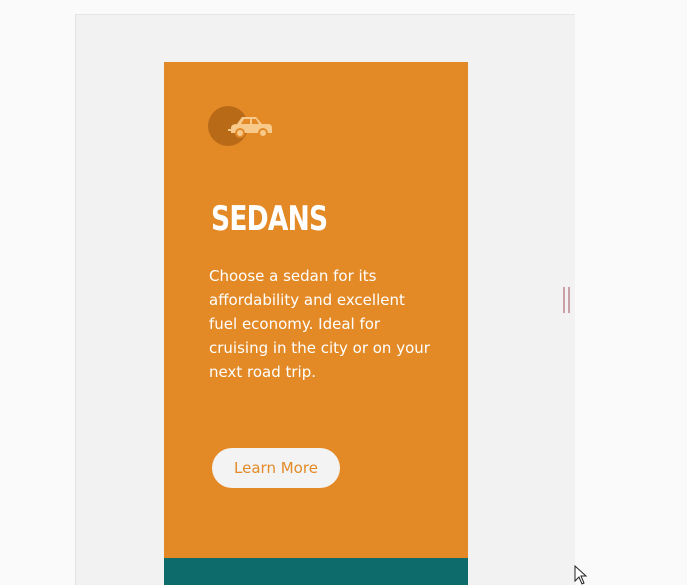 The height and width of the screenshot is (585, 687). I want to click on card-icon-group, so click(243, 127).